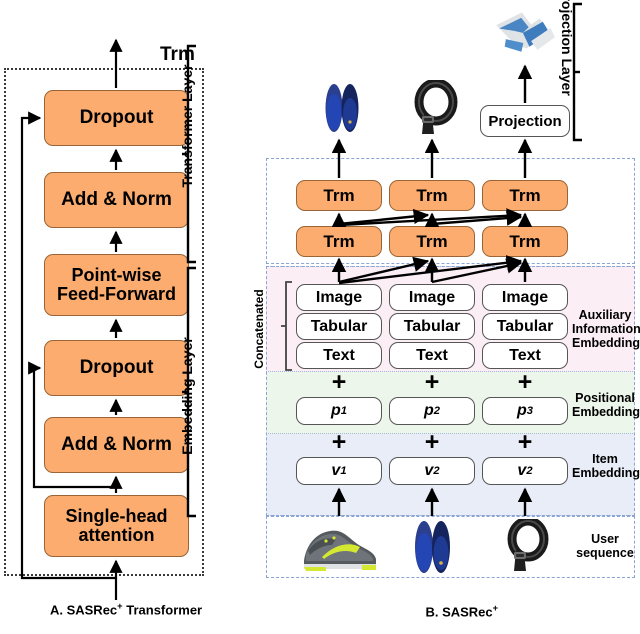 This screenshot has height=634, width=640. Describe the element at coordinates (339, 355) in the screenshot. I see `aux-text-1: Text` at that location.